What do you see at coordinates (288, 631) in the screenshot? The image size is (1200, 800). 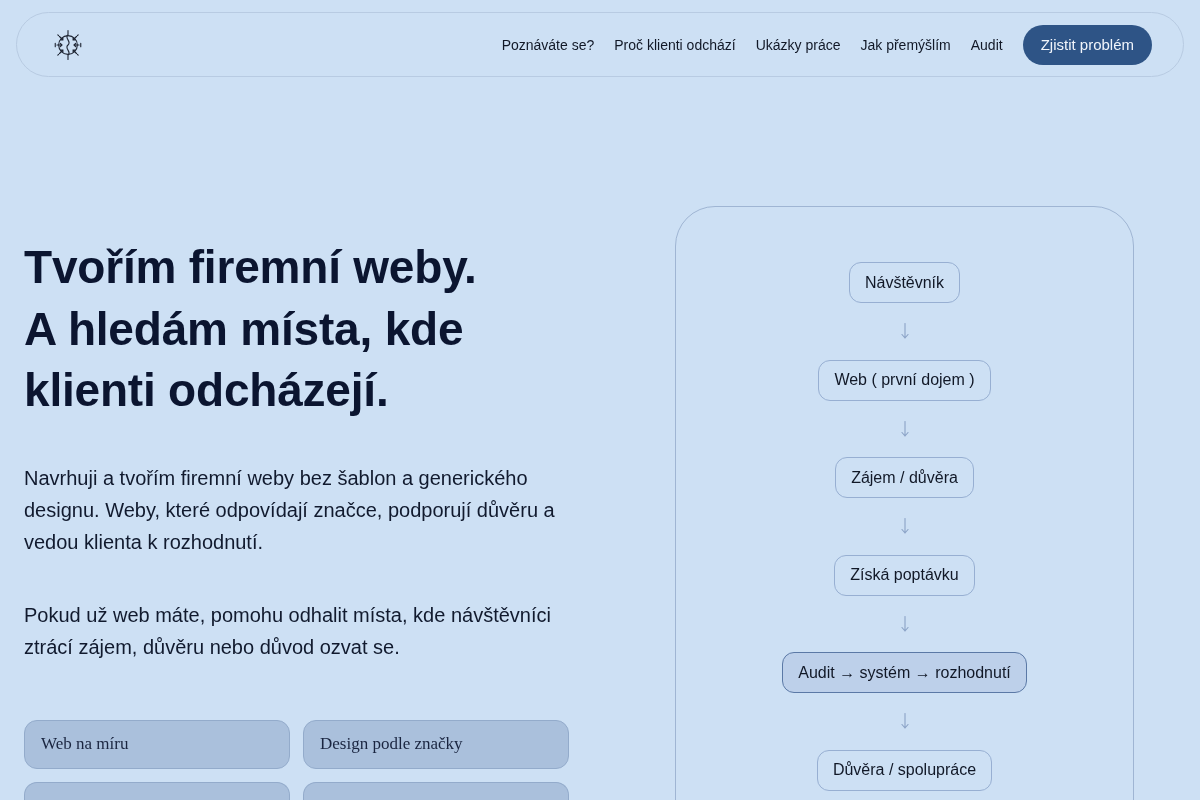 I see `hero-paragraph: Pokud už web máte, pomohu odhalit místa, kde návštěvníci ztrácí zájem, důvěru nebo důvod ozvat se.` at bounding box center [288, 631].